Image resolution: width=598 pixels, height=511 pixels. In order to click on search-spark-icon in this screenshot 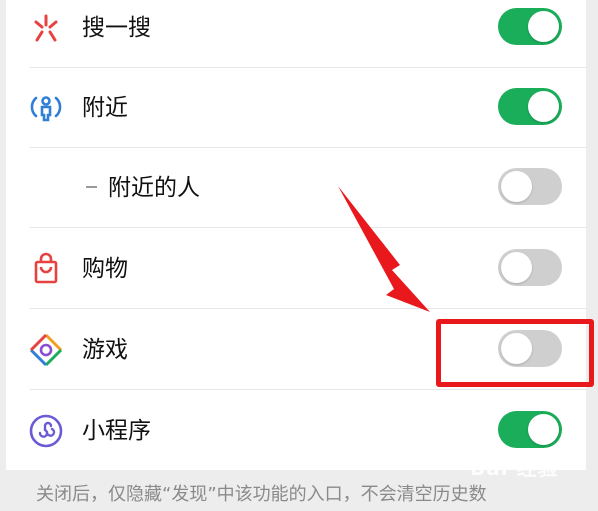, I will do `click(46, 28)`.